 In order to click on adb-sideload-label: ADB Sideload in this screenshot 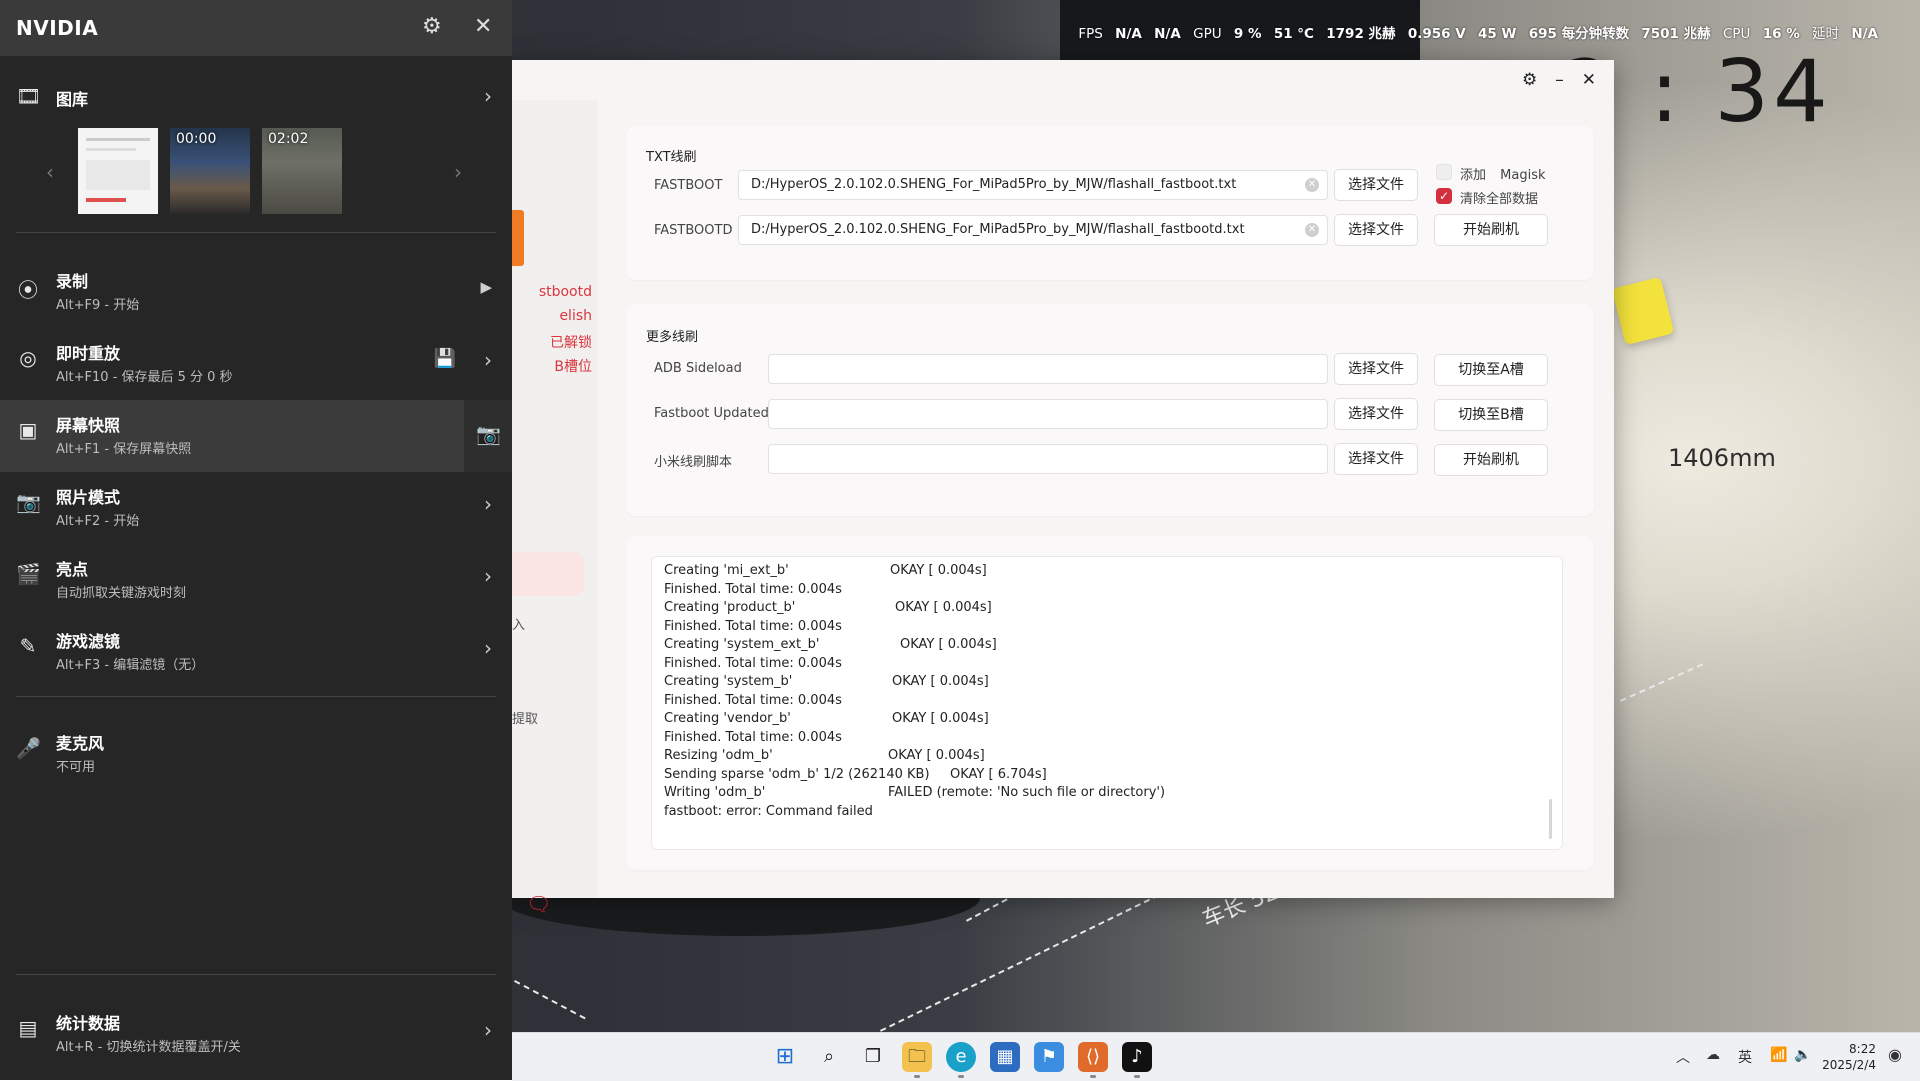, I will do `click(698, 368)`.